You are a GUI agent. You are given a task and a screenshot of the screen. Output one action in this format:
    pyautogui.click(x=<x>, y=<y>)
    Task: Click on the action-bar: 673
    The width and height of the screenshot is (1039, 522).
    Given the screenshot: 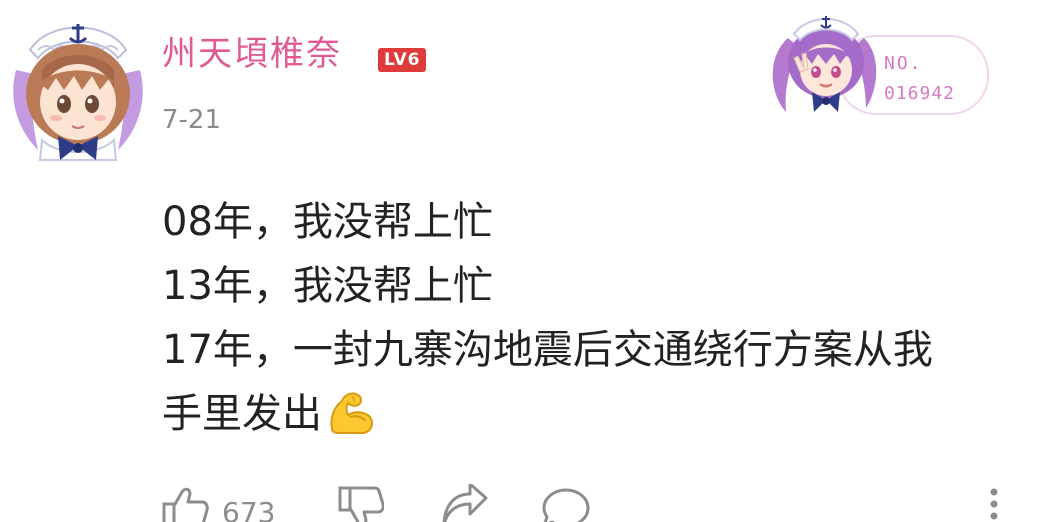 What is the action you would take?
    pyautogui.click(x=519, y=501)
    